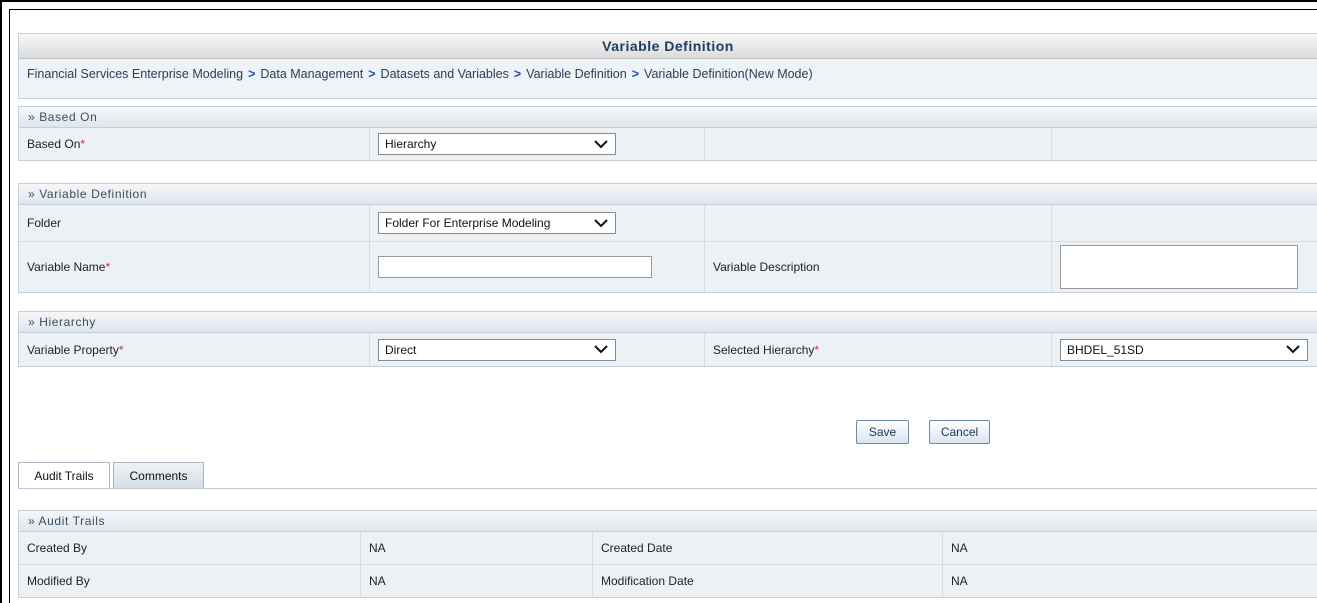 Image resolution: width=1317 pixels, height=603 pixels. What do you see at coordinates (668, 46) in the screenshot?
I see `page-title: Variable Definition` at bounding box center [668, 46].